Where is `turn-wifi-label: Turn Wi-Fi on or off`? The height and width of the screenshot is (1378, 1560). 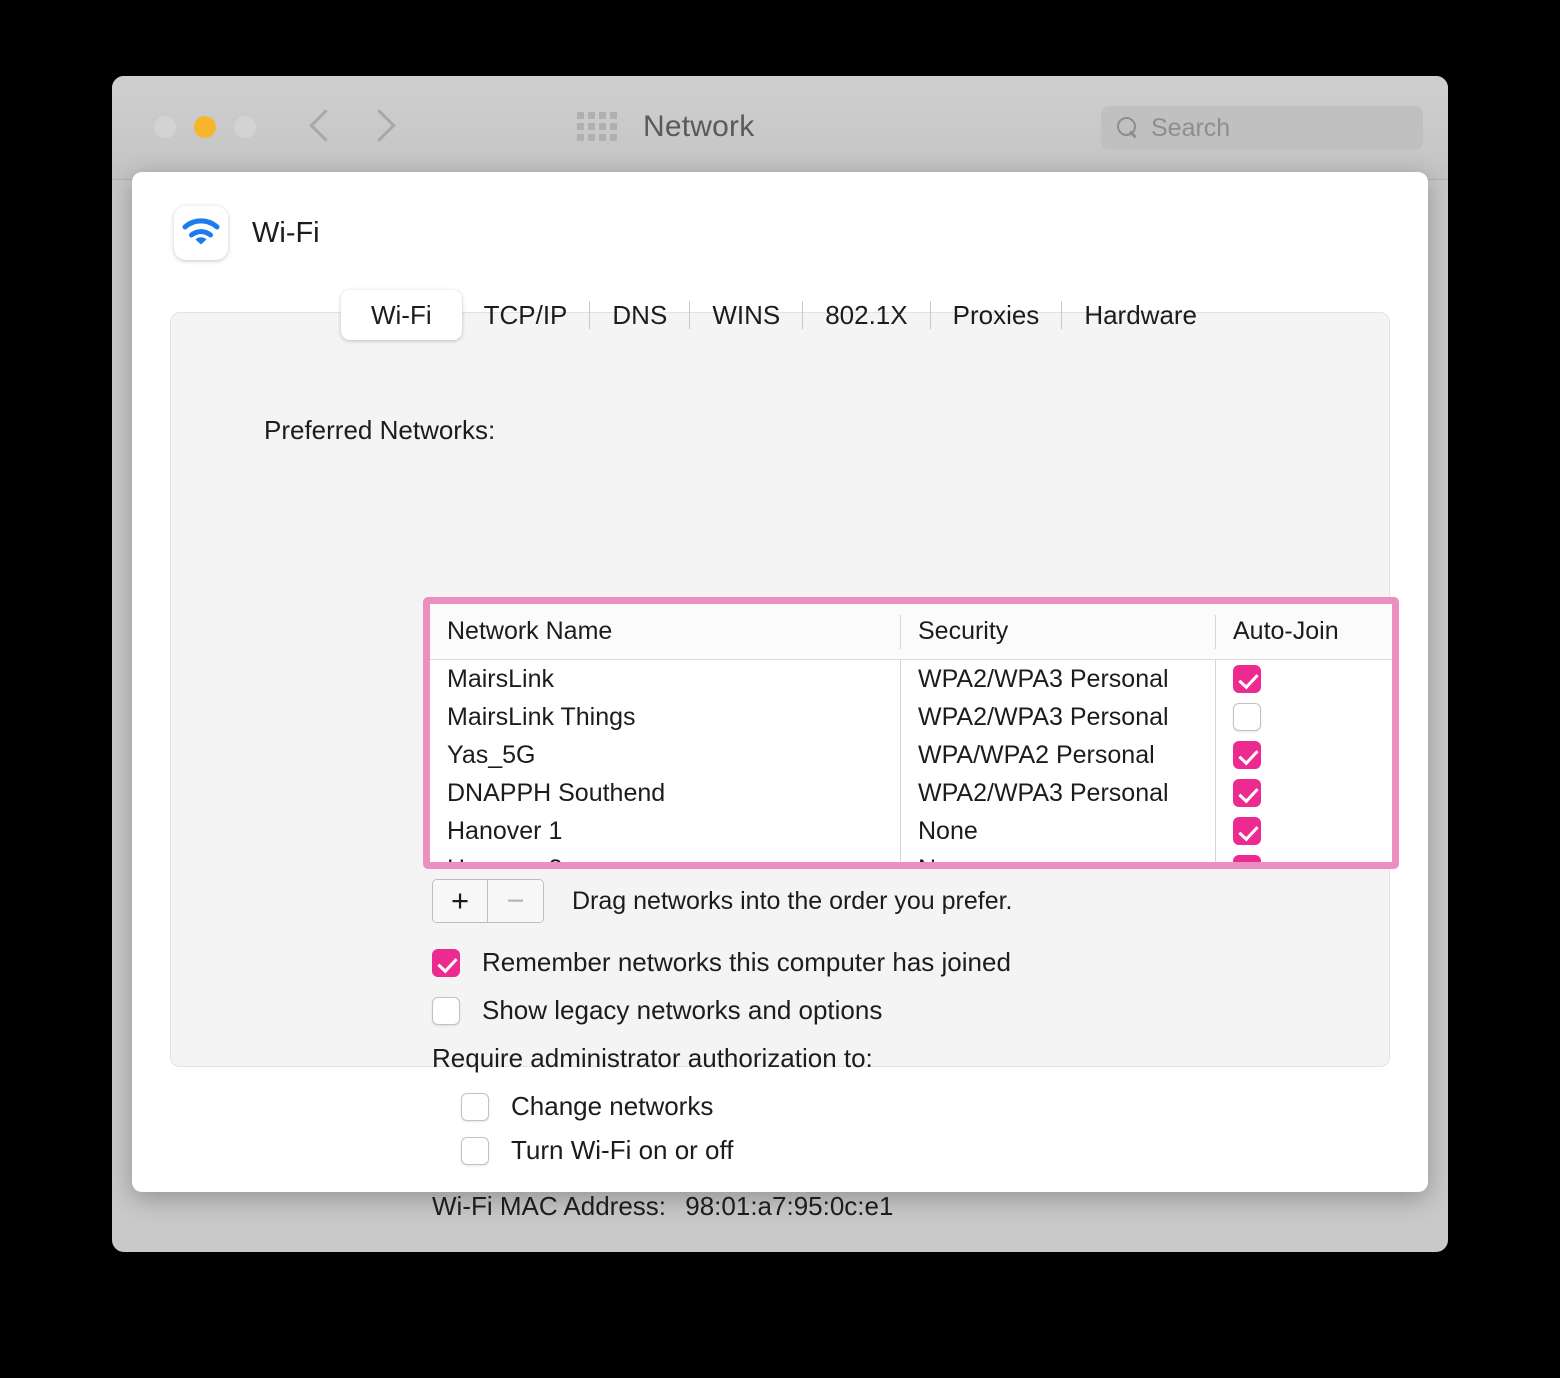
turn-wifi-label: Turn Wi-Fi on or off is located at coordinates (622, 1150).